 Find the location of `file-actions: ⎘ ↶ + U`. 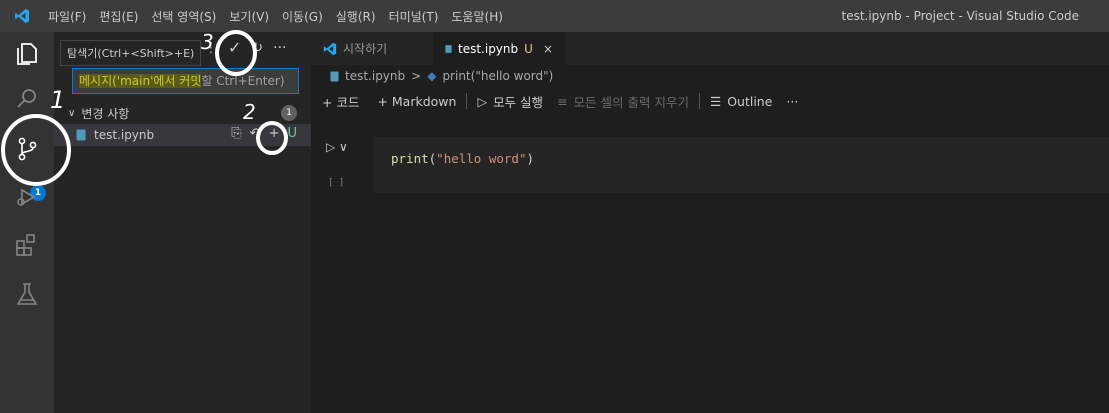

file-actions: ⎘ ↶ + U is located at coordinates (264, 133).